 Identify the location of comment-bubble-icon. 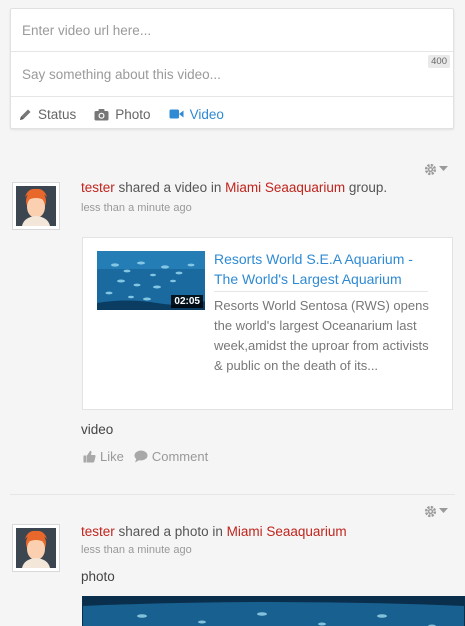
(141, 456).